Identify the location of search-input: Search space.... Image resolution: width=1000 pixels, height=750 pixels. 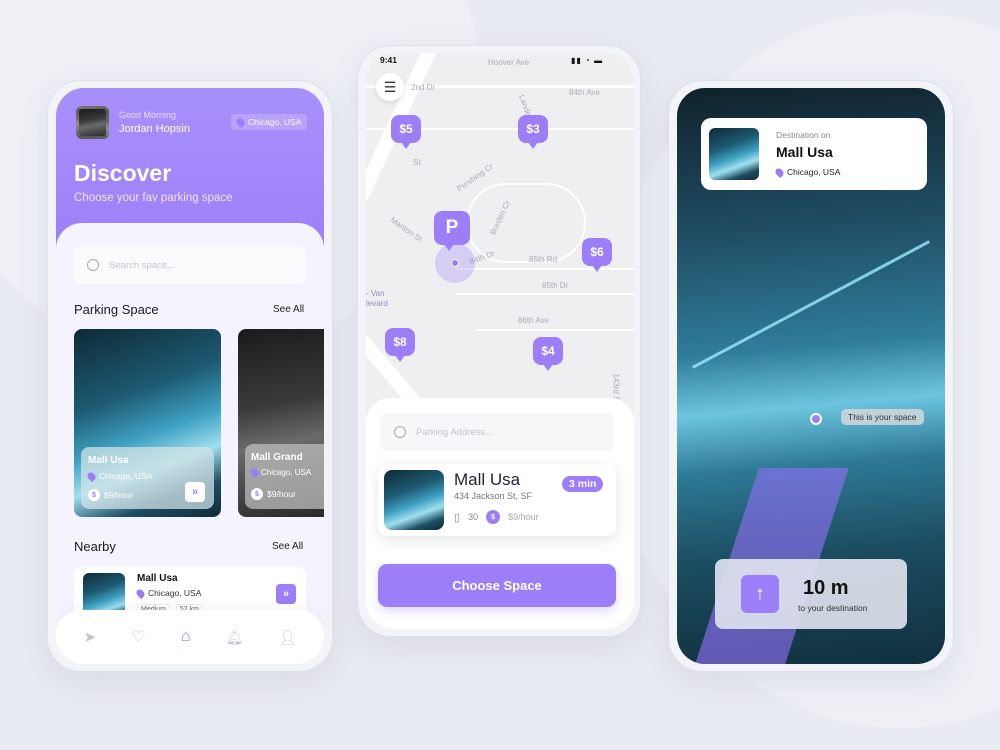
(190, 265).